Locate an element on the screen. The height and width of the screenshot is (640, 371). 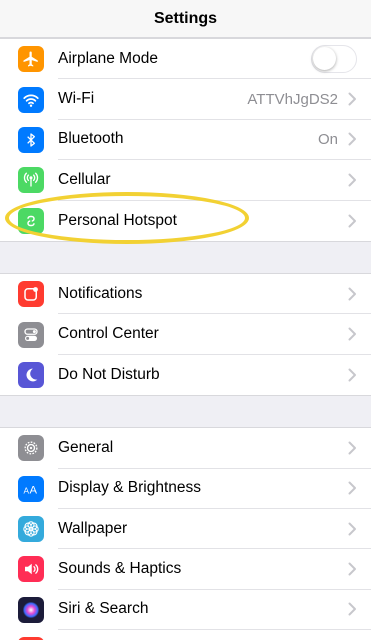
row-label: Sounds & Haptics is located at coordinates (120, 568).